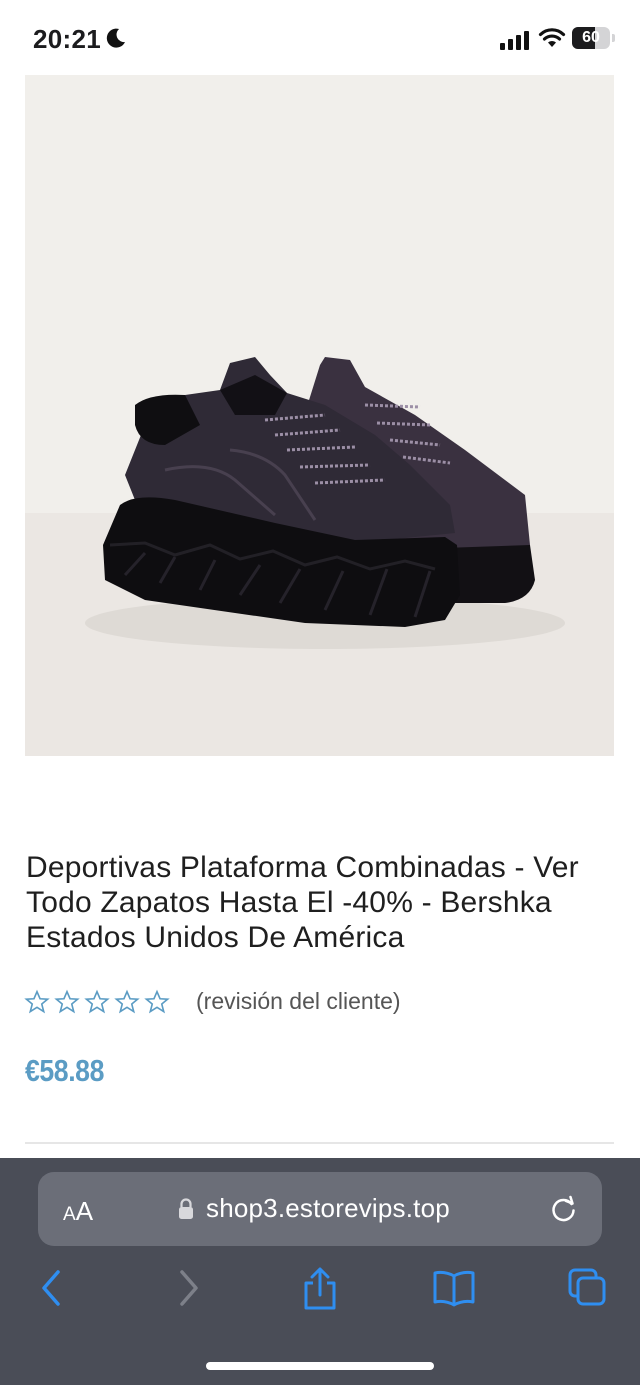 This screenshot has width=640, height=1385. Describe the element at coordinates (591, 37) in the screenshot. I see `battery-percentage: 60` at that location.